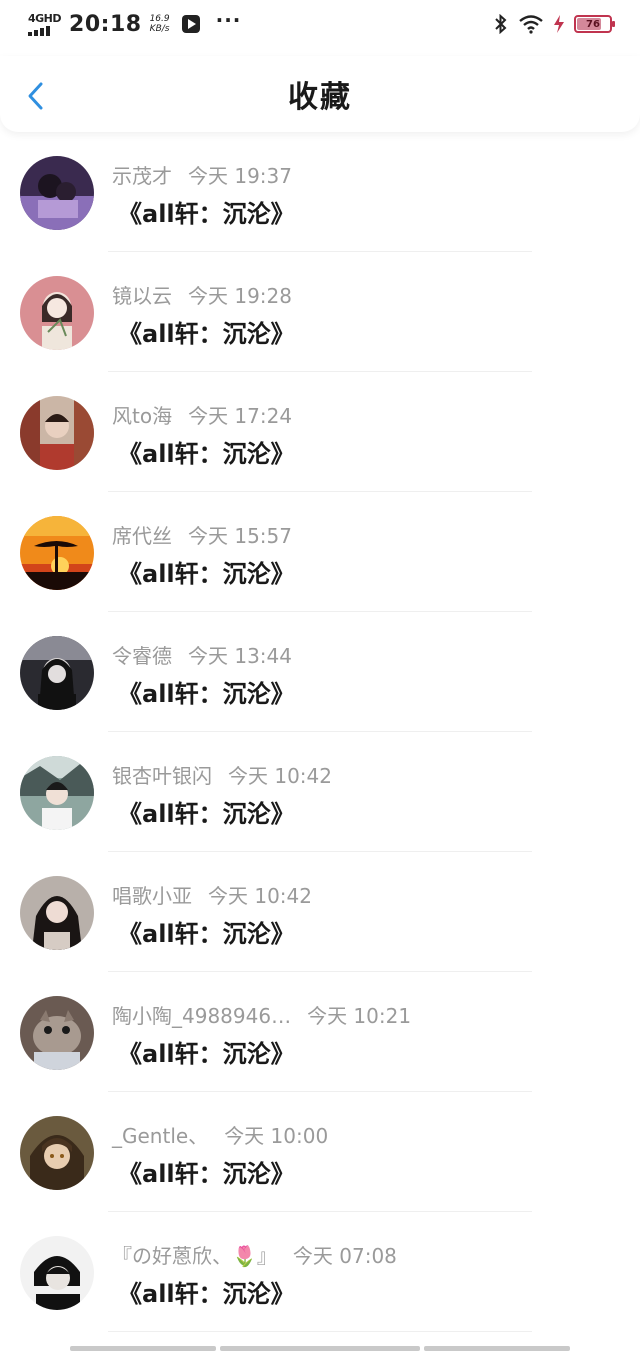 This screenshot has width=640, height=1351. What do you see at coordinates (320, 312) in the screenshot?
I see `list-item: 镜以云 今天 19:28 《all轩：沉沦》` at bounding box center [320, 312].